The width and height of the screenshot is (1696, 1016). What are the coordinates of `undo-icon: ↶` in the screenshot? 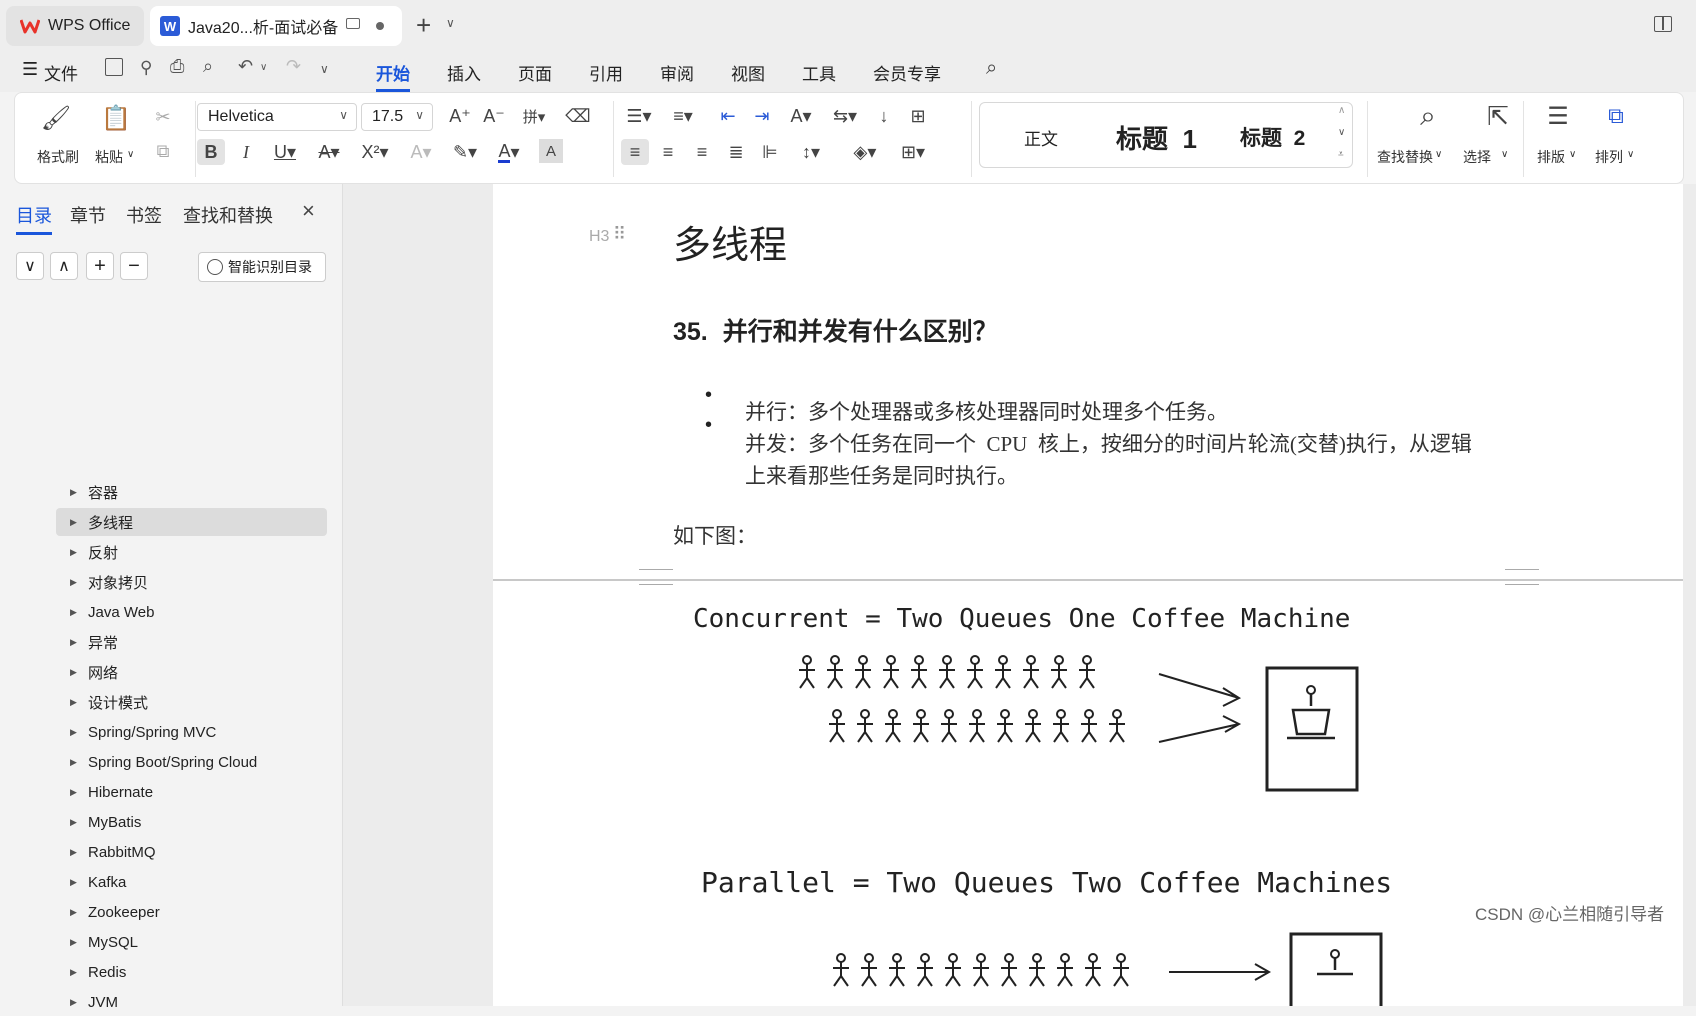 It's located at (245, 66).